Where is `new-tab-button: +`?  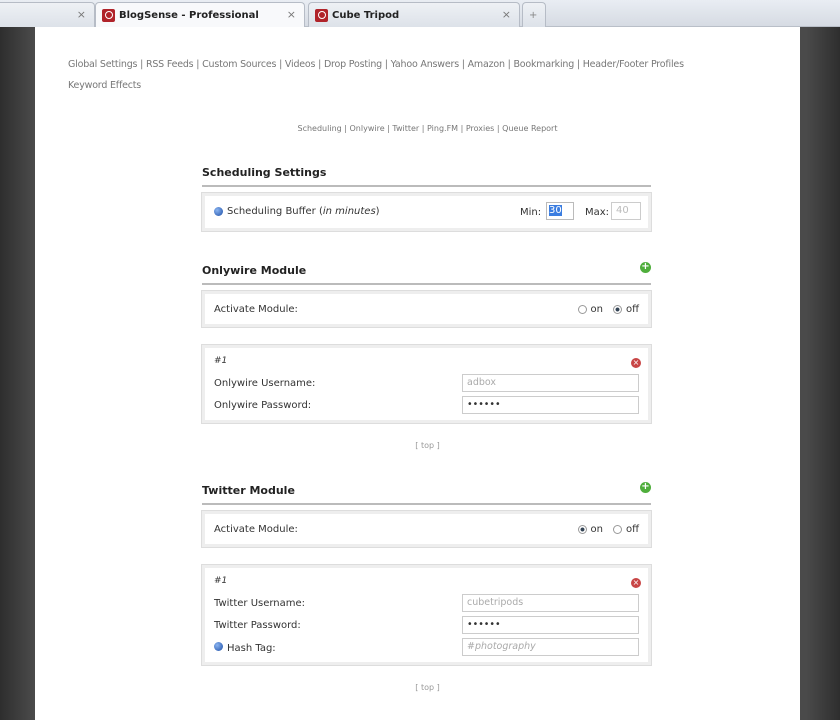 new-tab-button: + is located at coordinates (534, 14).